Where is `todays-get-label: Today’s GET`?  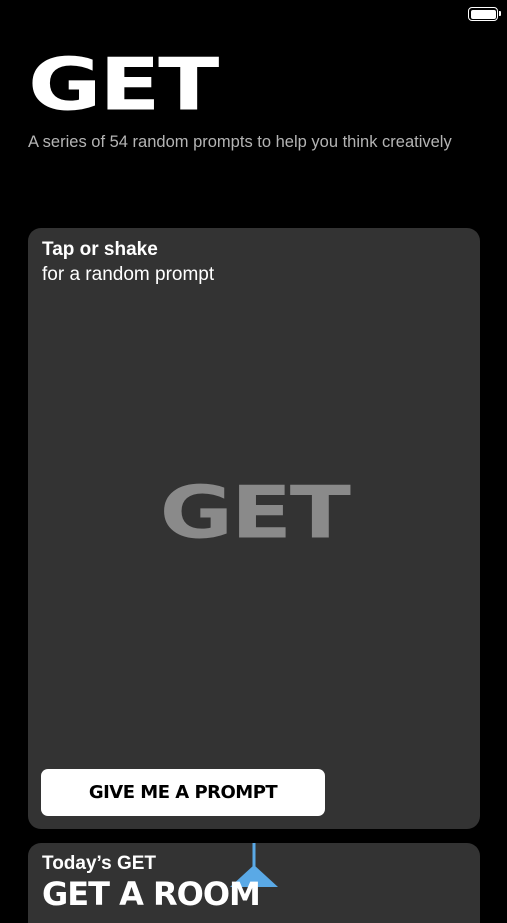
todays-get-label: Today’s GET is located at coordinates (99, 863).